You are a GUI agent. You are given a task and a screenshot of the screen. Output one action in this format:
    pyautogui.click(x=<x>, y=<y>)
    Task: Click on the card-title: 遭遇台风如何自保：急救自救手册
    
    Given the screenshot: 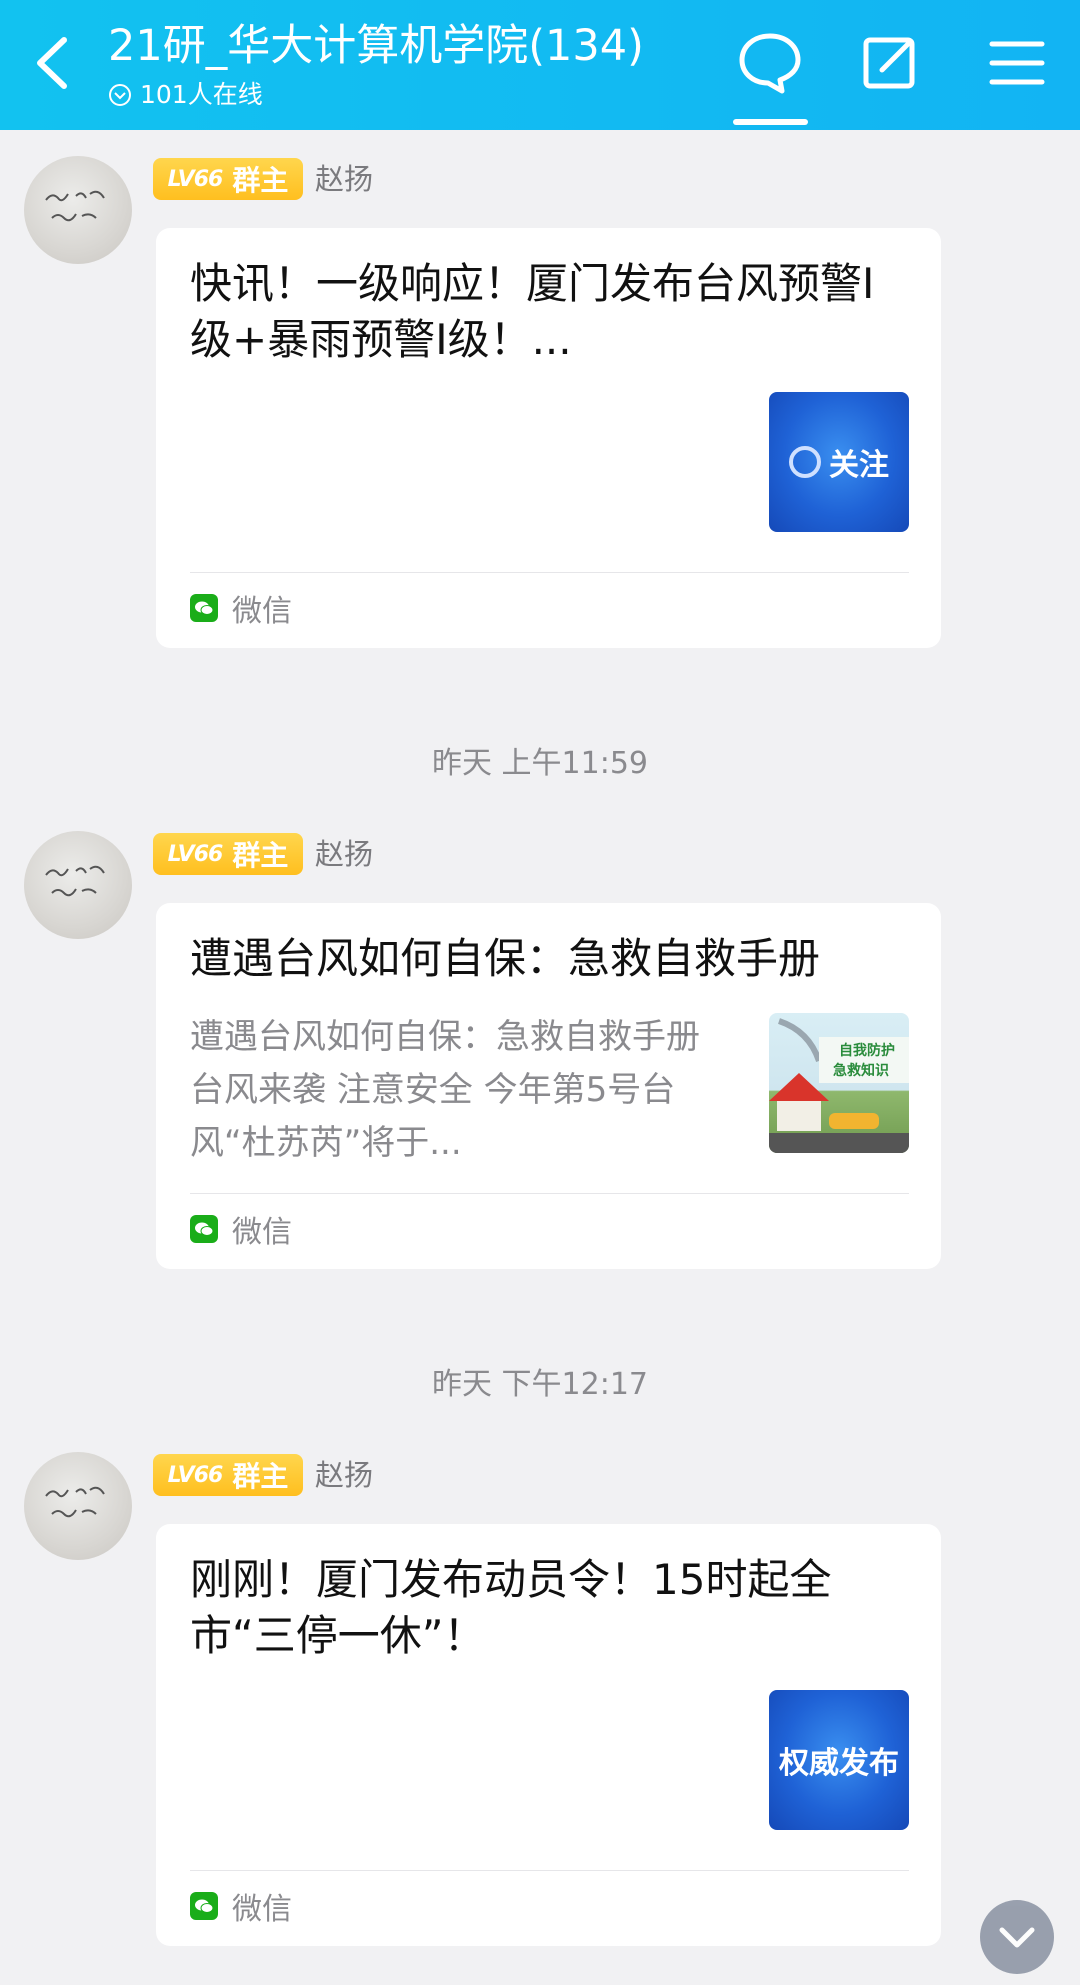 What is the action you would take?
    pyautogui.click(x=505, y=958)
    